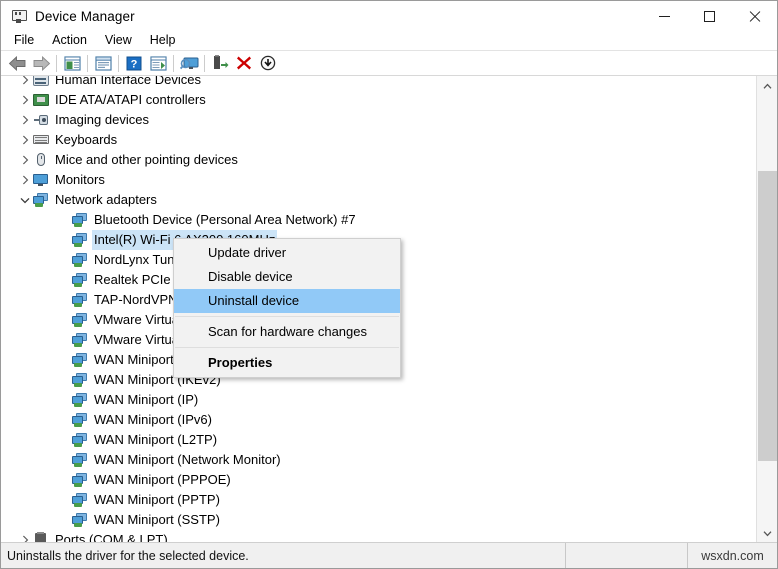 The image size is (778, 569). What do you see at coordinates (287, 253) in the screenshot?
I see `context-menu-item: Update driver` at bounding box center [287, 253].